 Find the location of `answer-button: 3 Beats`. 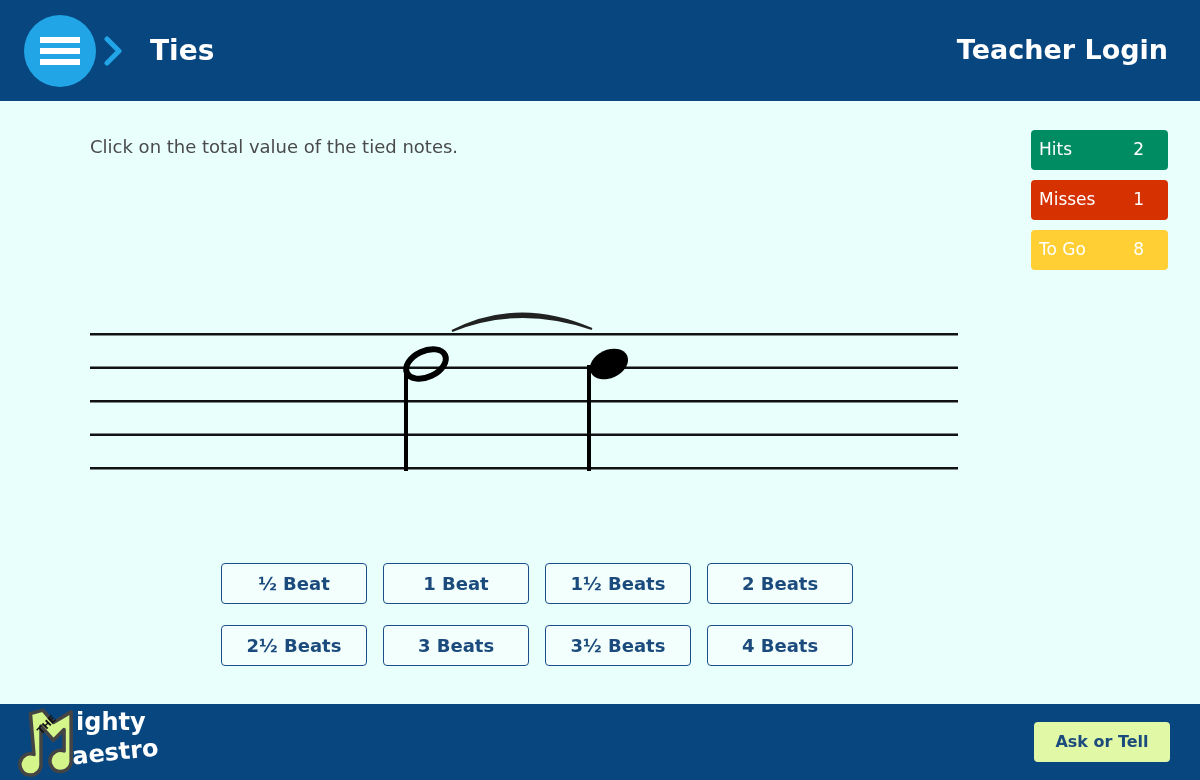

answer-button: 3 Beats is located at coordinates (456, 645).